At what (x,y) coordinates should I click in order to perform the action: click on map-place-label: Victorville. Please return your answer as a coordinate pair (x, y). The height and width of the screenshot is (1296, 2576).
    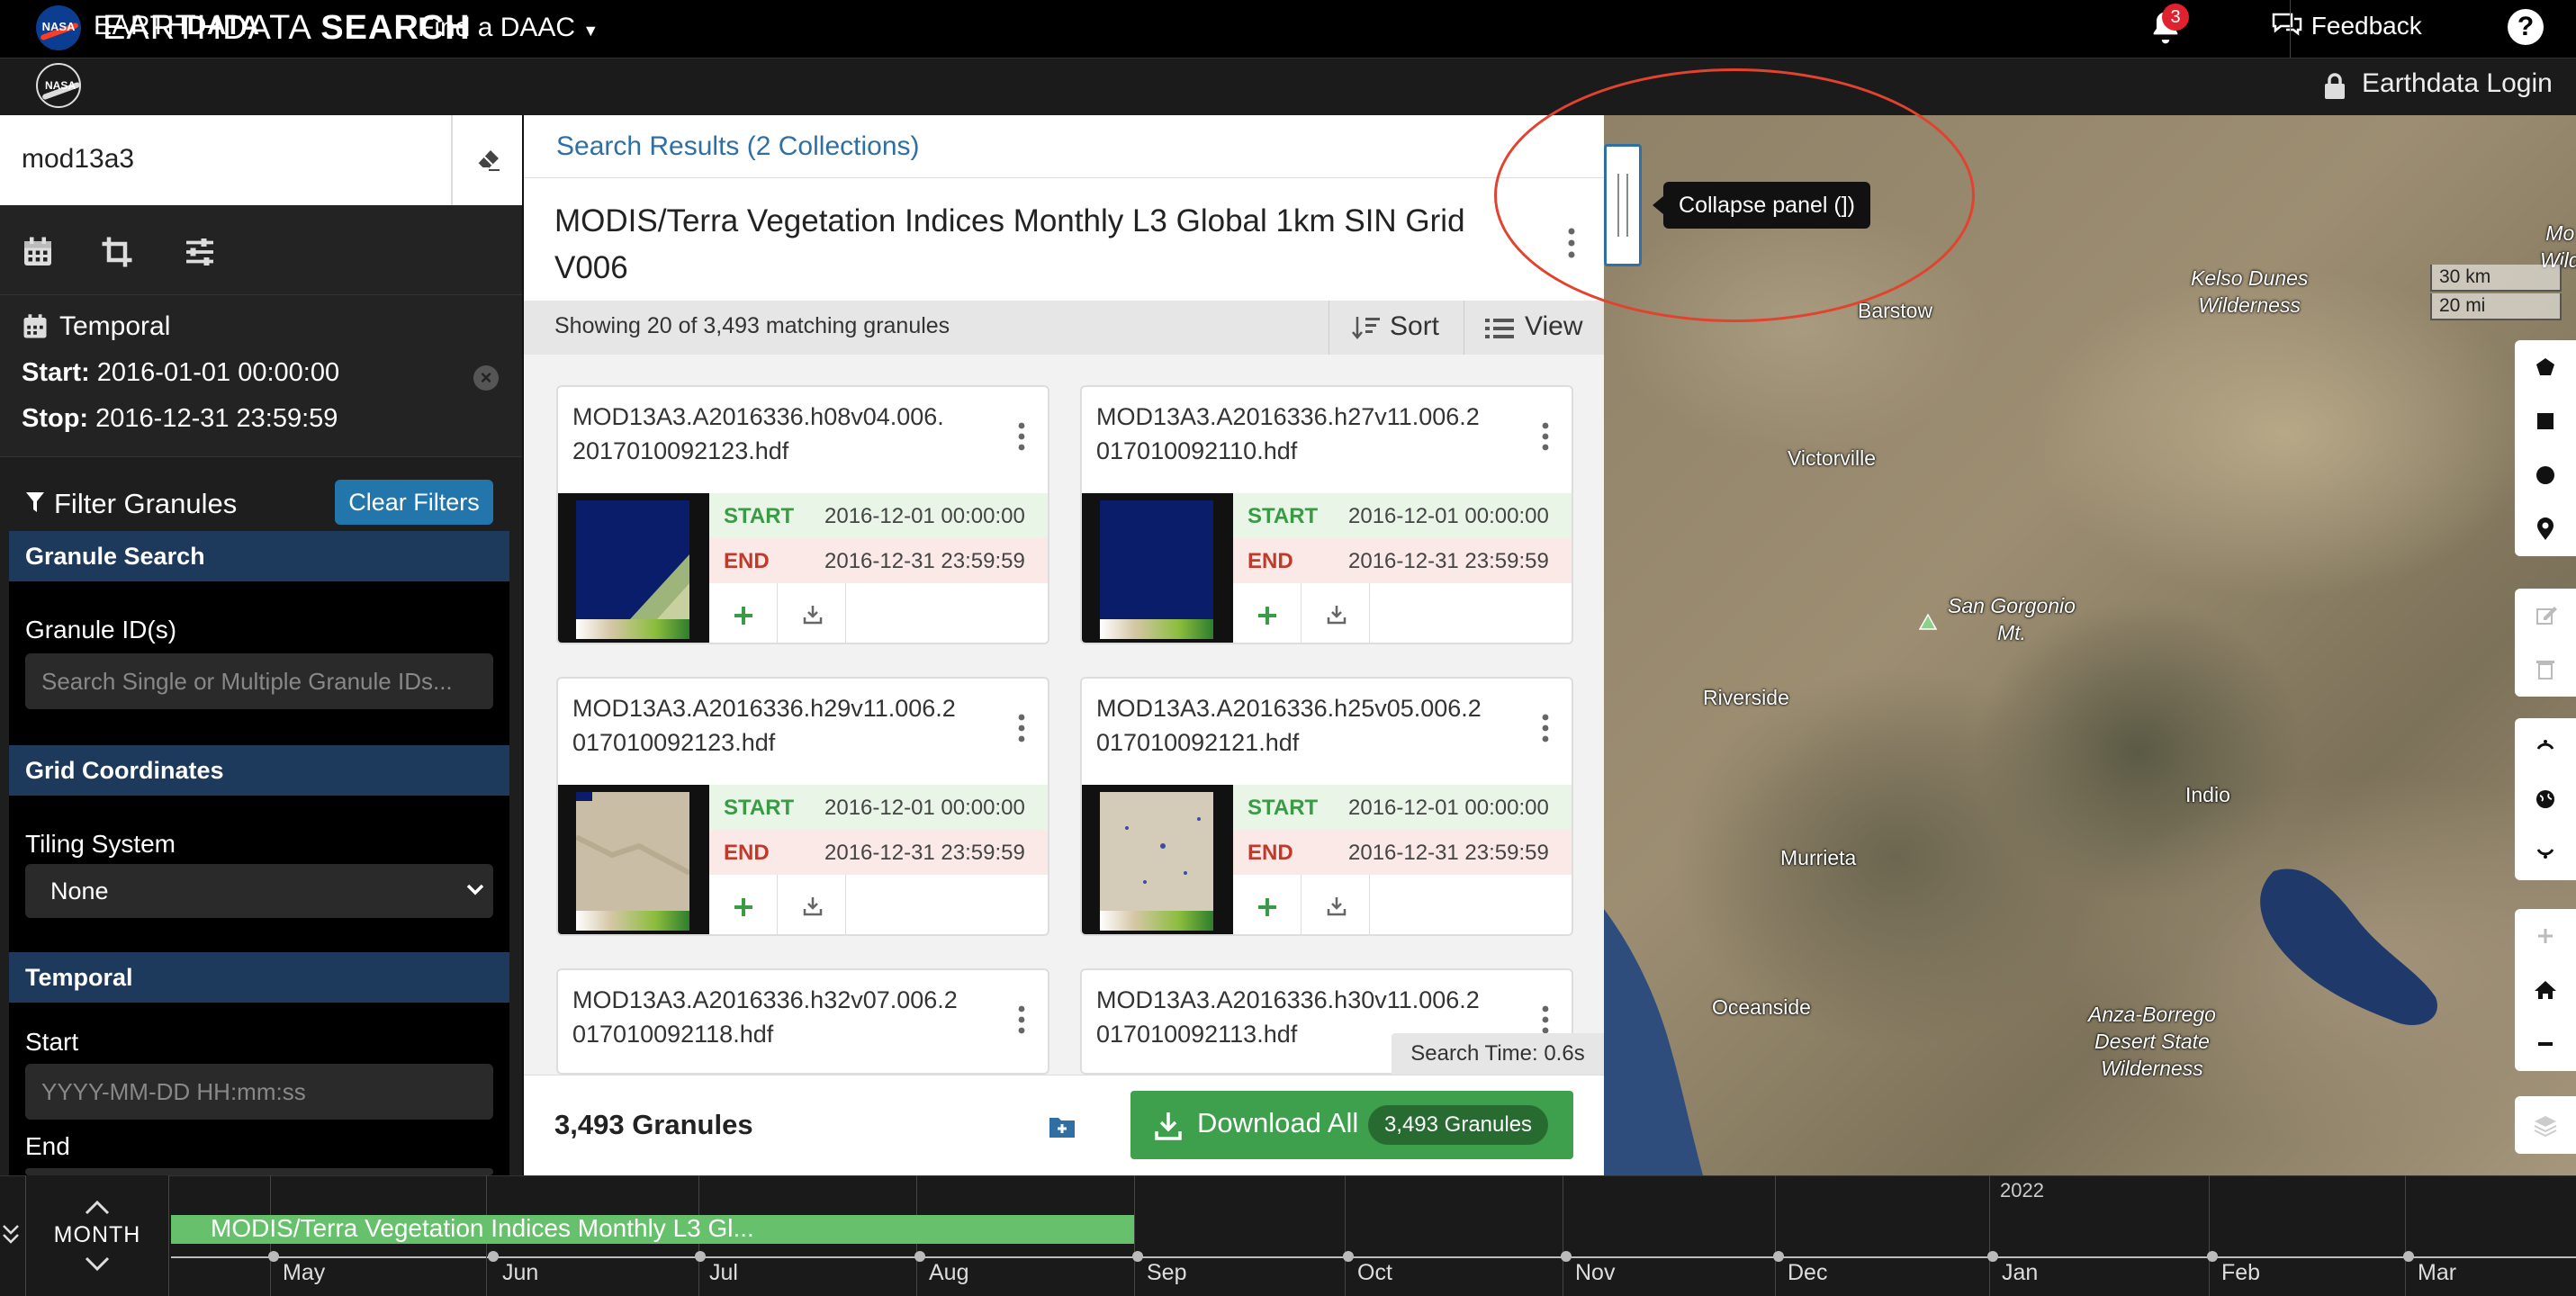
    Looking at the image, I should click on (1832, 458).